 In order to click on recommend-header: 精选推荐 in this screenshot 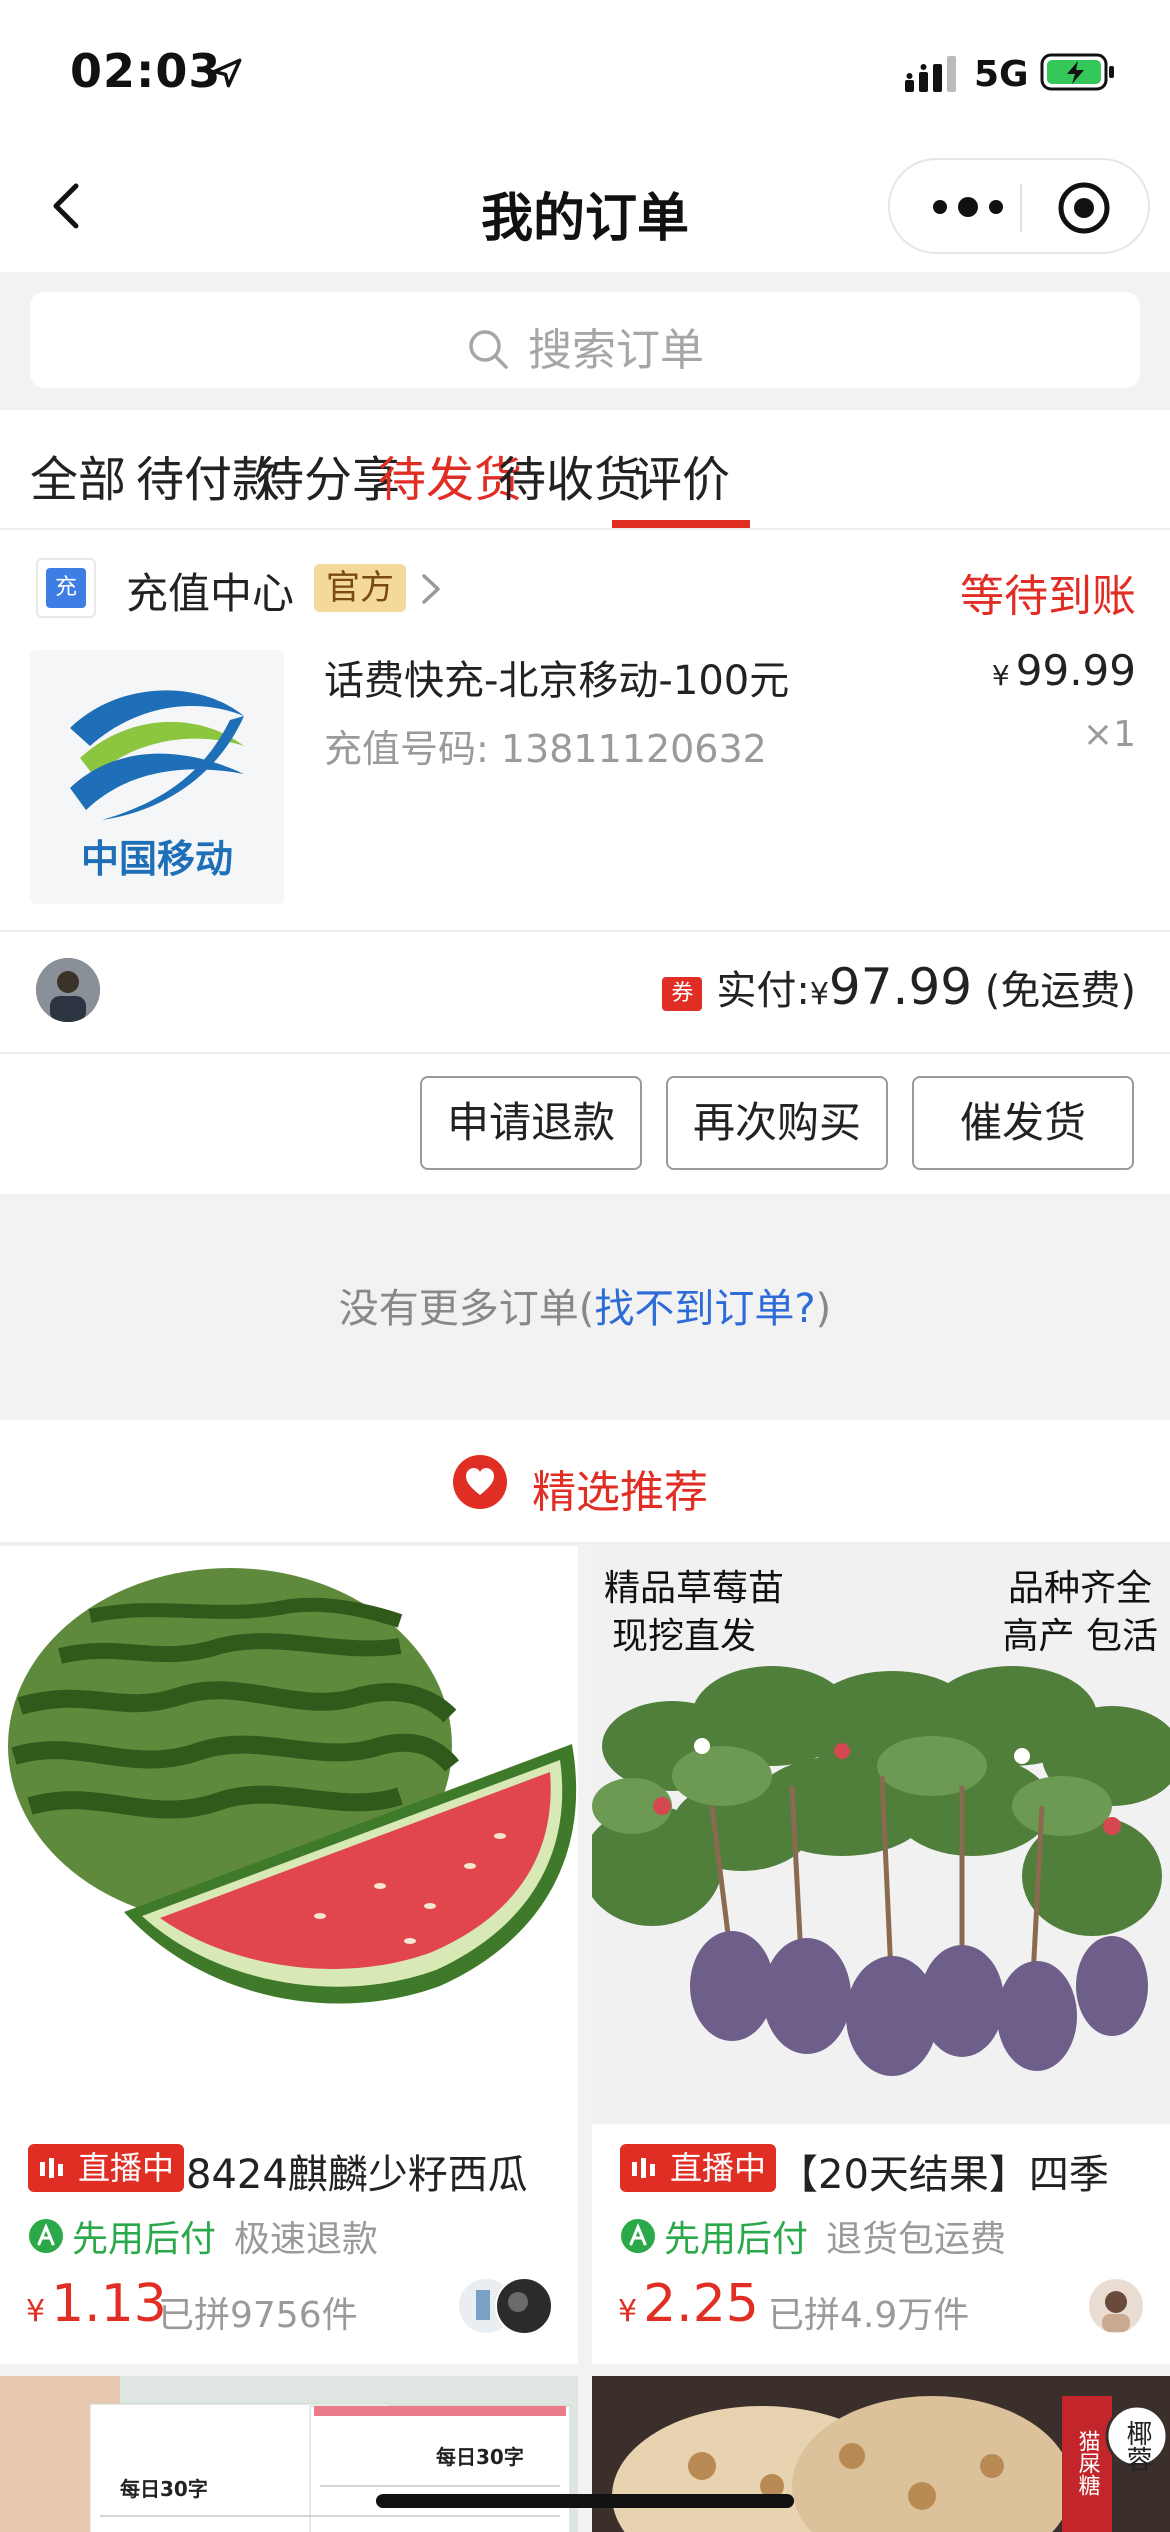, I will do `click(585, 1482)`.